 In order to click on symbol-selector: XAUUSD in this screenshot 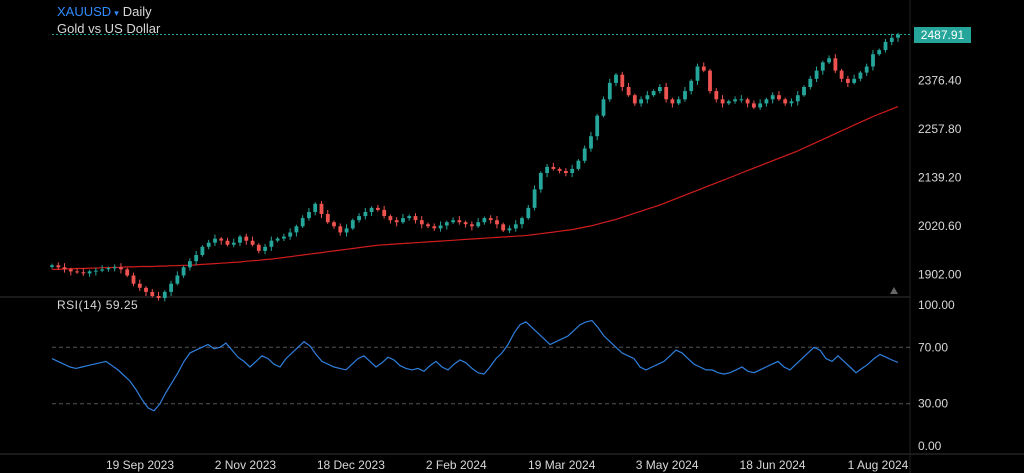, I will do `click(84, 11)`.